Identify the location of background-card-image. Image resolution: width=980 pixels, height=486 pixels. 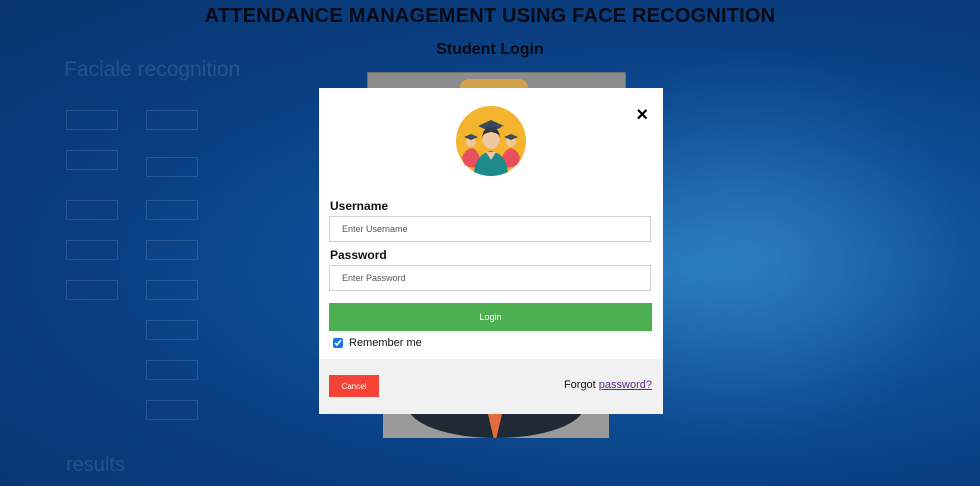
(494, 83).